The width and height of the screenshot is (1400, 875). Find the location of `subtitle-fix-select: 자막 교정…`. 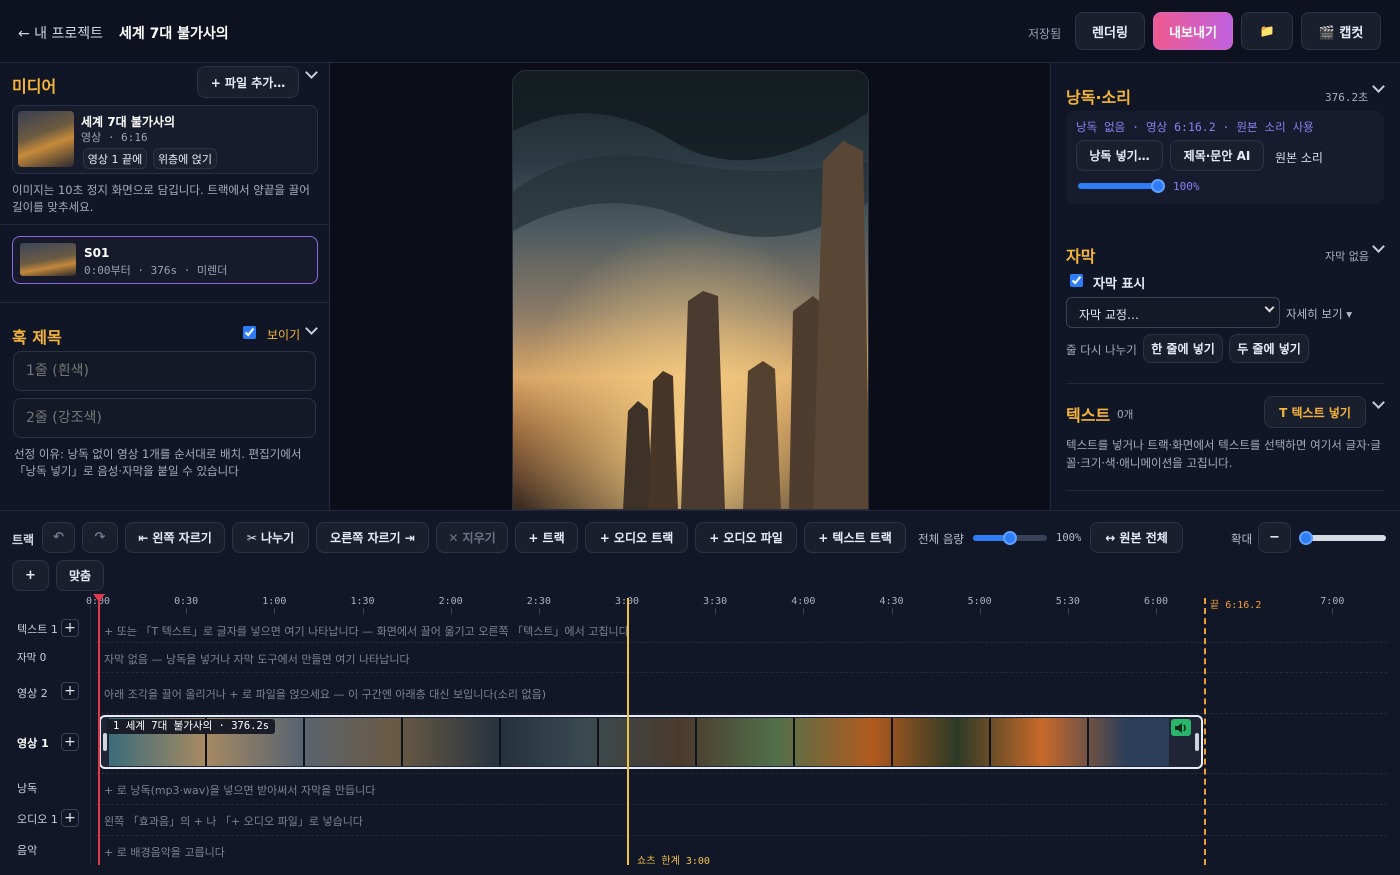

subtitle-fix-select: 자막 교정… is located at coordinates (1173, 312).